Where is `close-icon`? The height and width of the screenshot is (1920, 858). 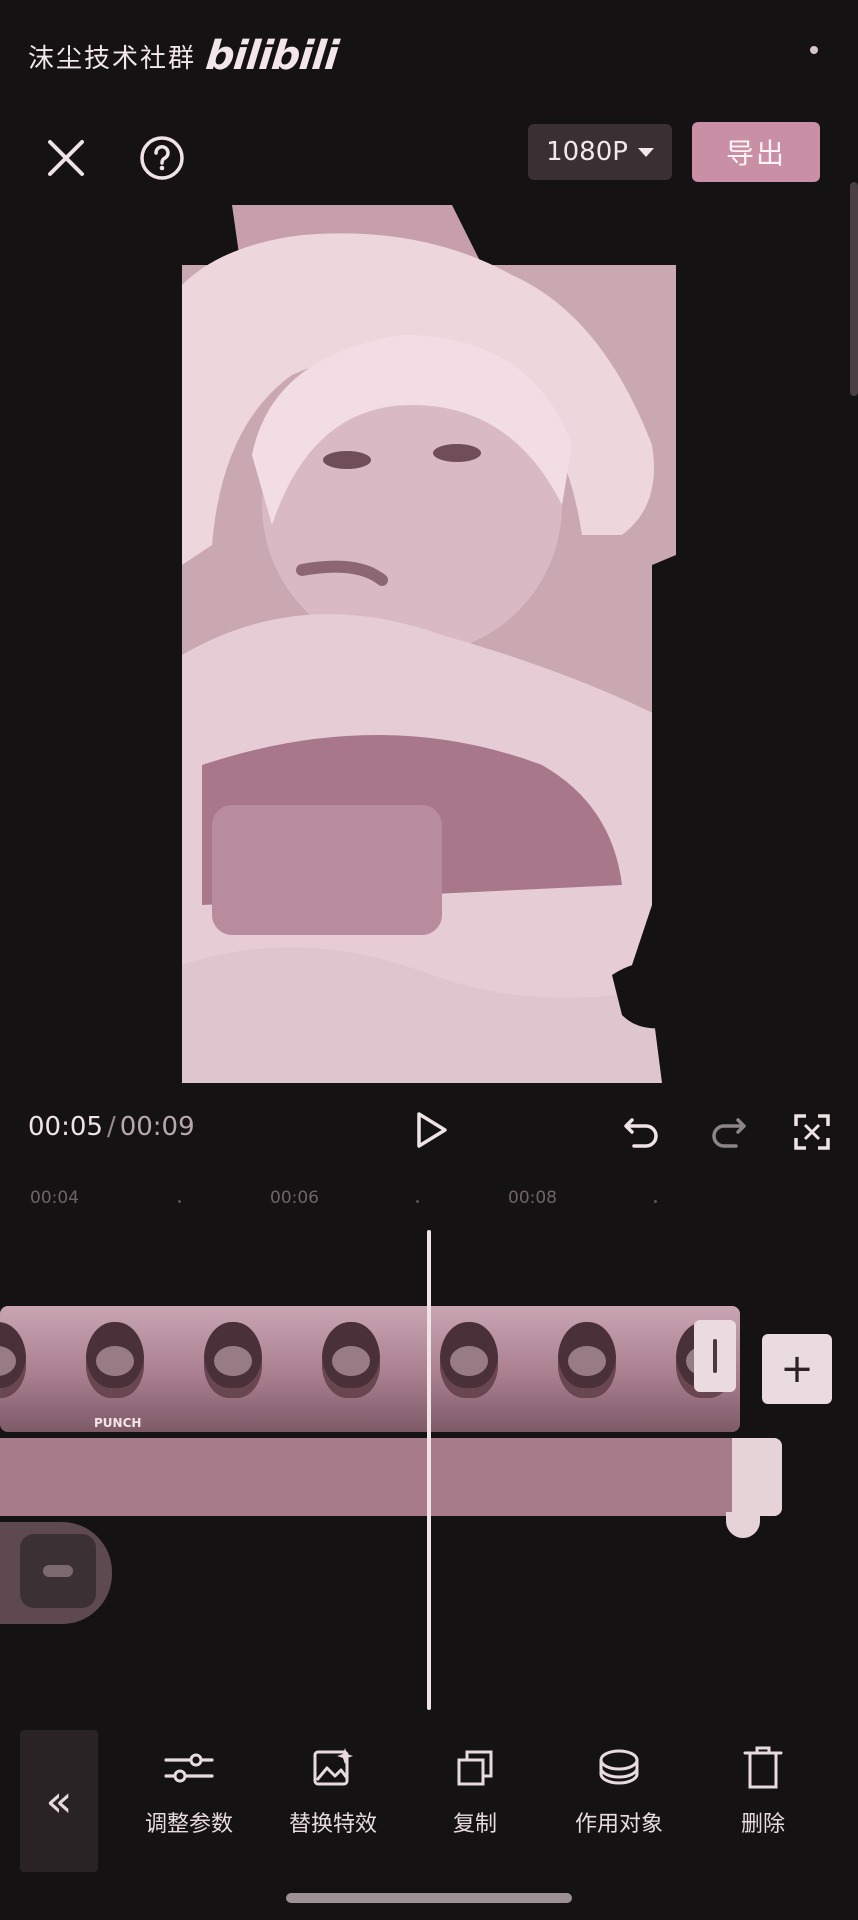
close-icon is located at coordinates (66, 158).